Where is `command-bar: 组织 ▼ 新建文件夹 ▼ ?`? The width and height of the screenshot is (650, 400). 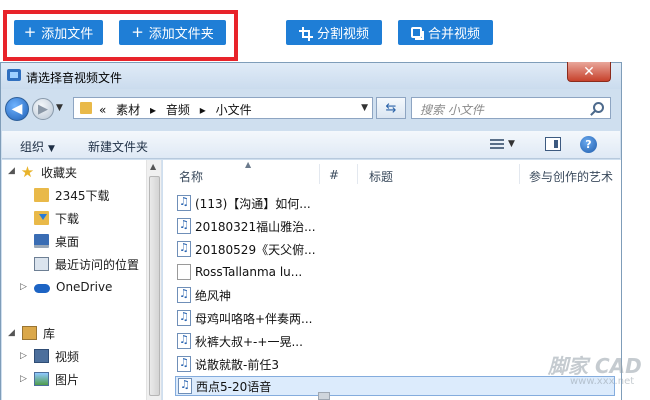
command-bar: 组织 ▼ 新建文件夹 ▼ ? is located at coordinates (311, 145).